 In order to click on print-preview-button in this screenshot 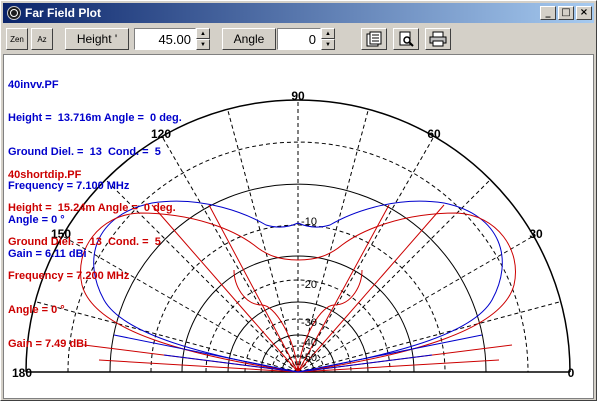, I will do `click(406, 39)`.